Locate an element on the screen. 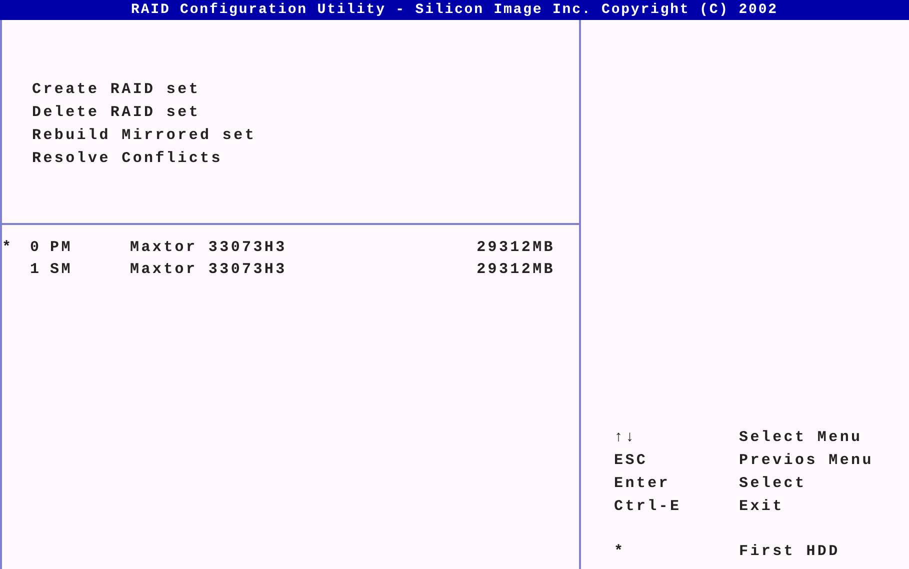 Image resolution: width=909 pixels, height=569 pixels. disk-role: PM is located at coordinates (62, 248).